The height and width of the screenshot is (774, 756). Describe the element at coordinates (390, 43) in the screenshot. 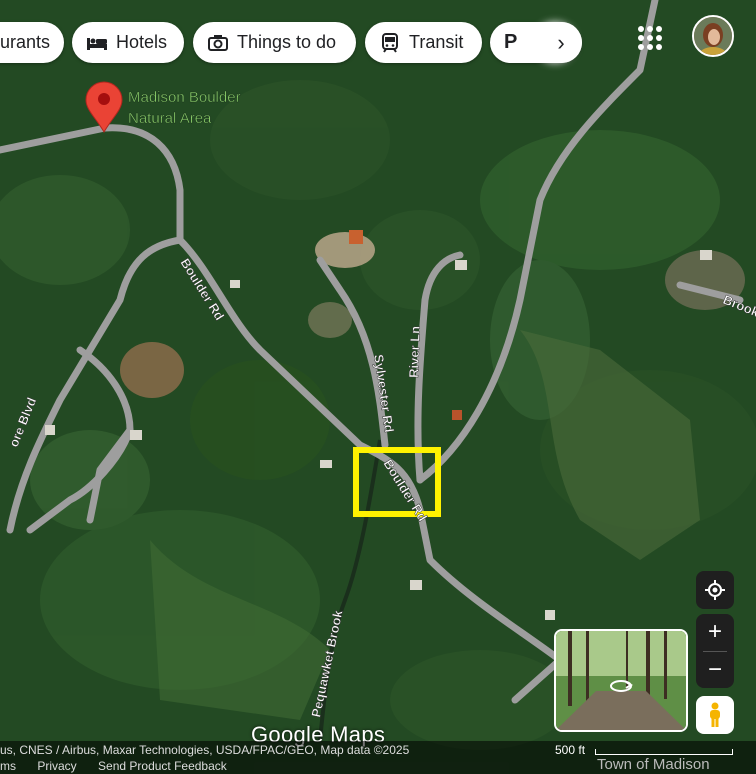

I see `train-icon` at that location.